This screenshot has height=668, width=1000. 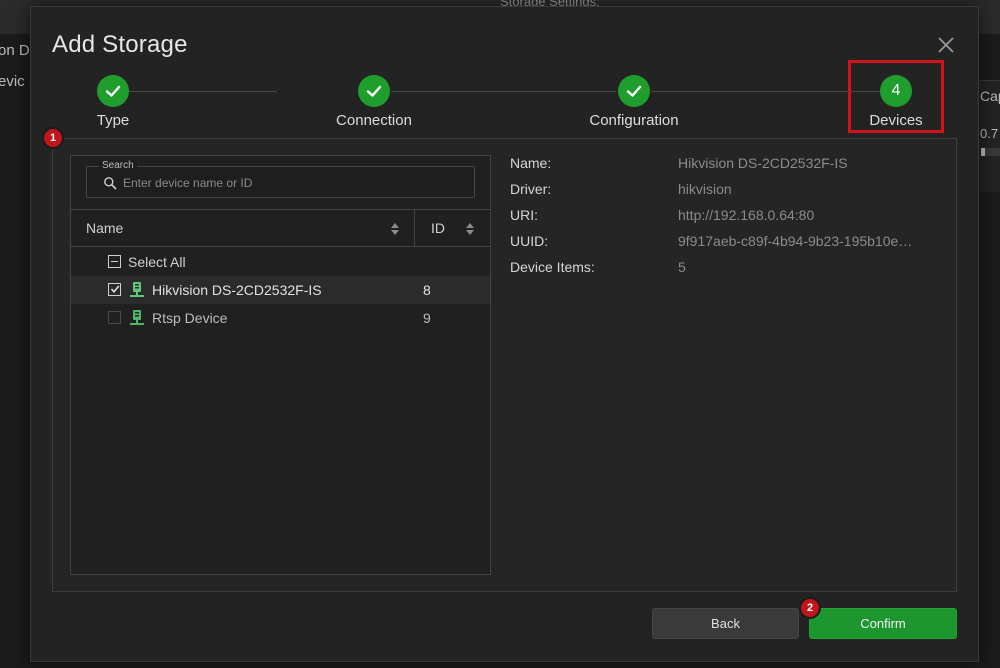 What do you see at coordinates (374, 120) in the screenshot?
I see `step-label: Connection` at bounding box center [374, 120].